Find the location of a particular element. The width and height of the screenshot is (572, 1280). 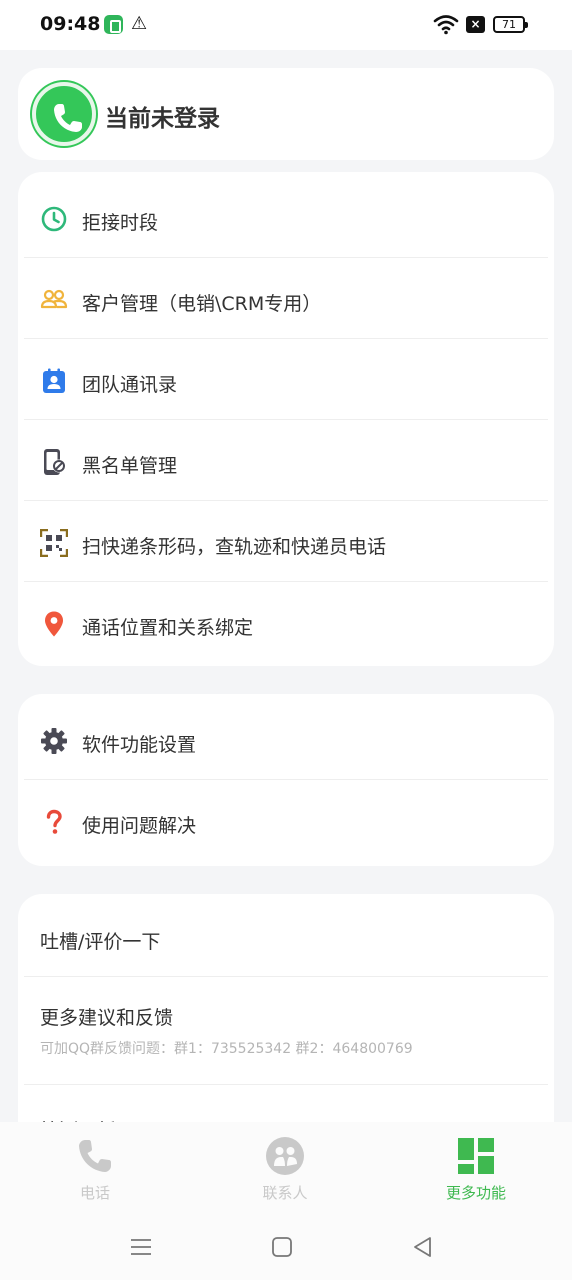

phone-block-icon is located at coordinates (55, 462).